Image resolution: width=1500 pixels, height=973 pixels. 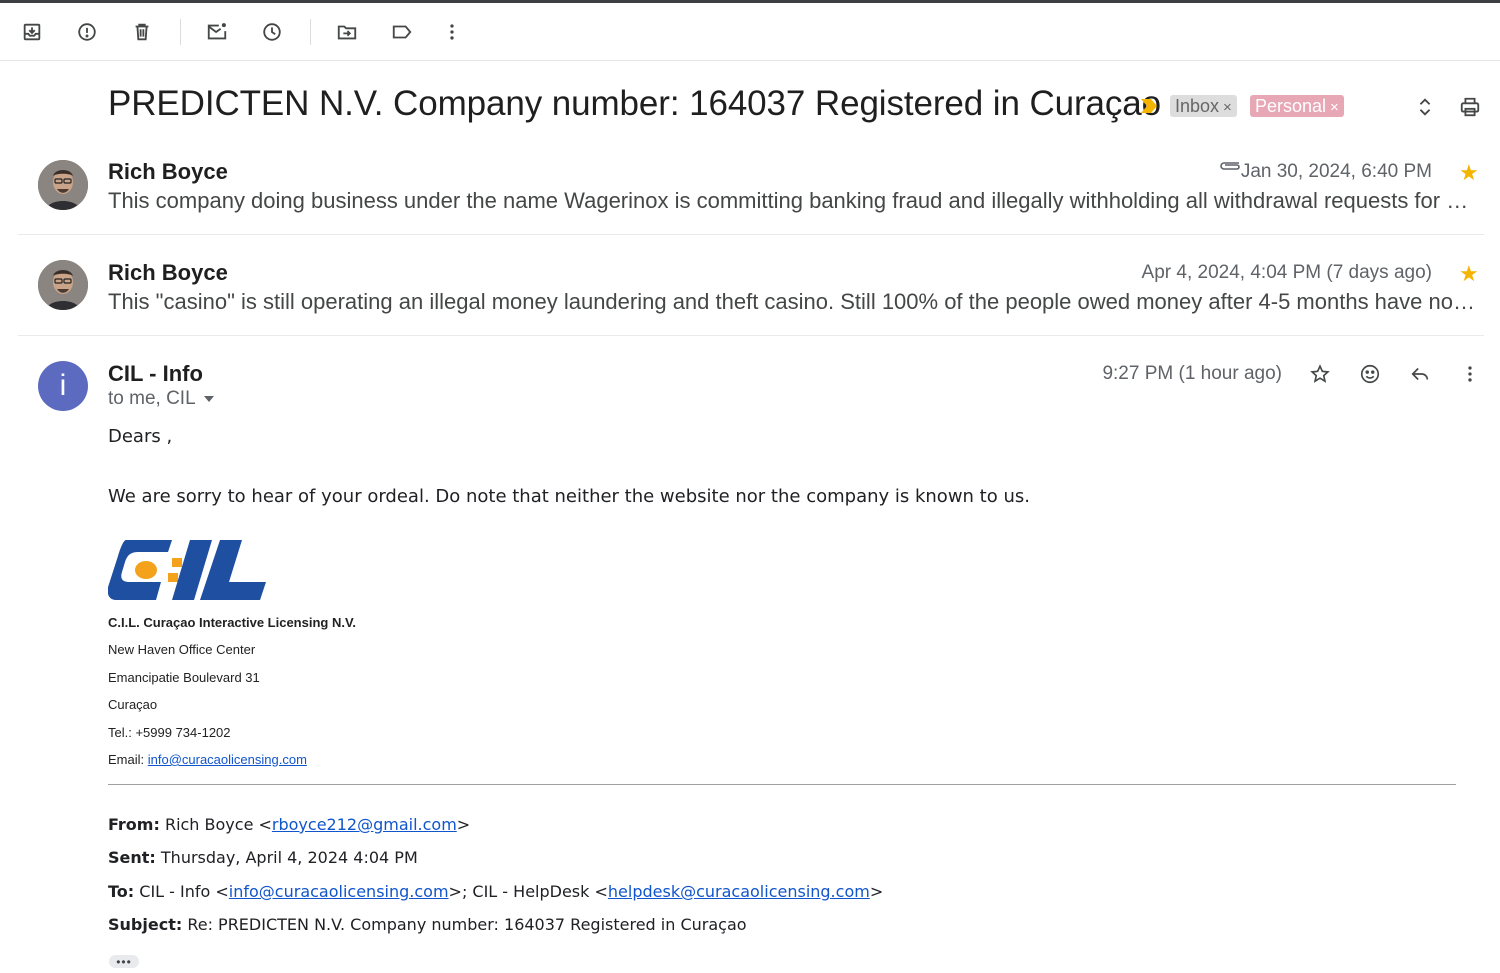 What do you see at coordinates (1192, 373) in the screenshot?
I see `message-date: 9:27 PM (1 hour ago)` at bounding box center [1192, 373].